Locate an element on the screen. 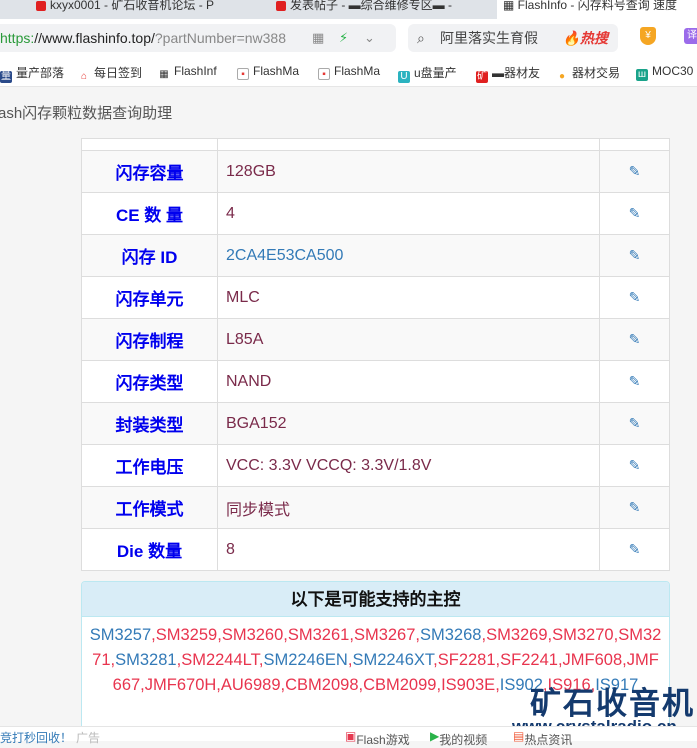 This screenshot has height=748, width=697. spec-value: NAND is located at coordinates (408, 381).